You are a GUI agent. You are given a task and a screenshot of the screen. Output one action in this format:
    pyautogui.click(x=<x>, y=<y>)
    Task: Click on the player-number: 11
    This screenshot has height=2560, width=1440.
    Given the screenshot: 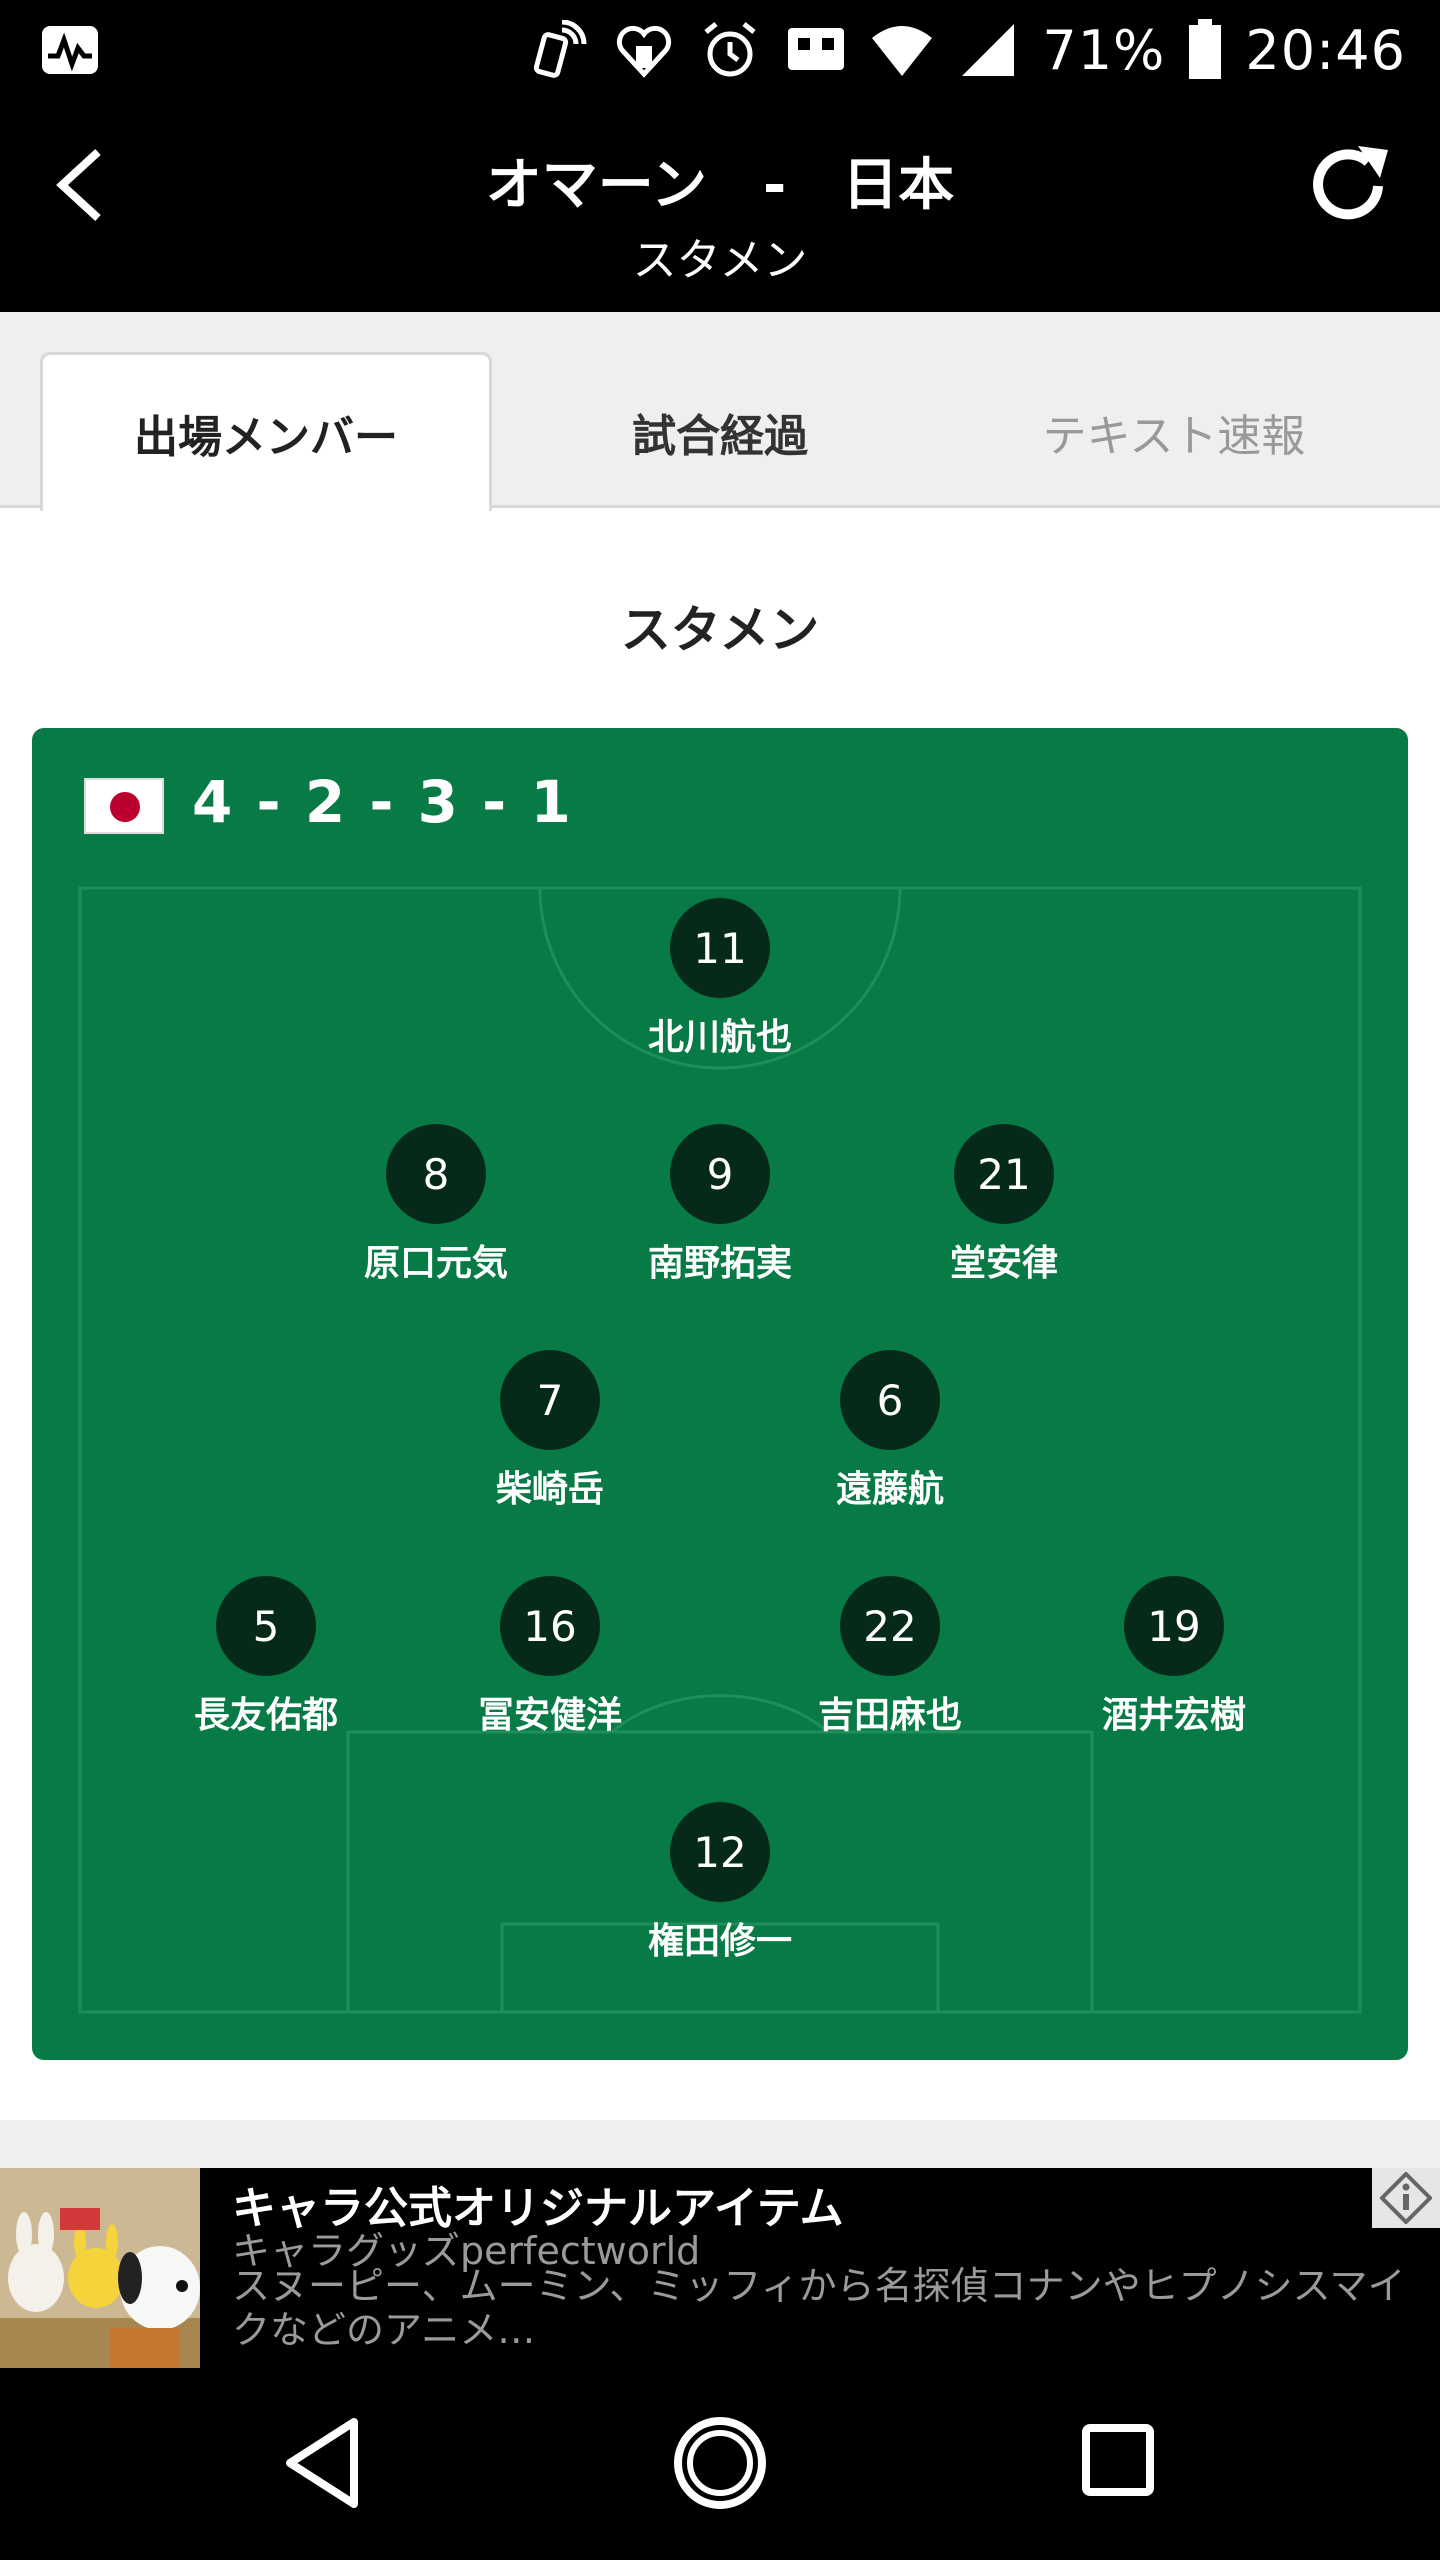 What is the action you would take?
    pyautogui.click(x=720, y=948)
    